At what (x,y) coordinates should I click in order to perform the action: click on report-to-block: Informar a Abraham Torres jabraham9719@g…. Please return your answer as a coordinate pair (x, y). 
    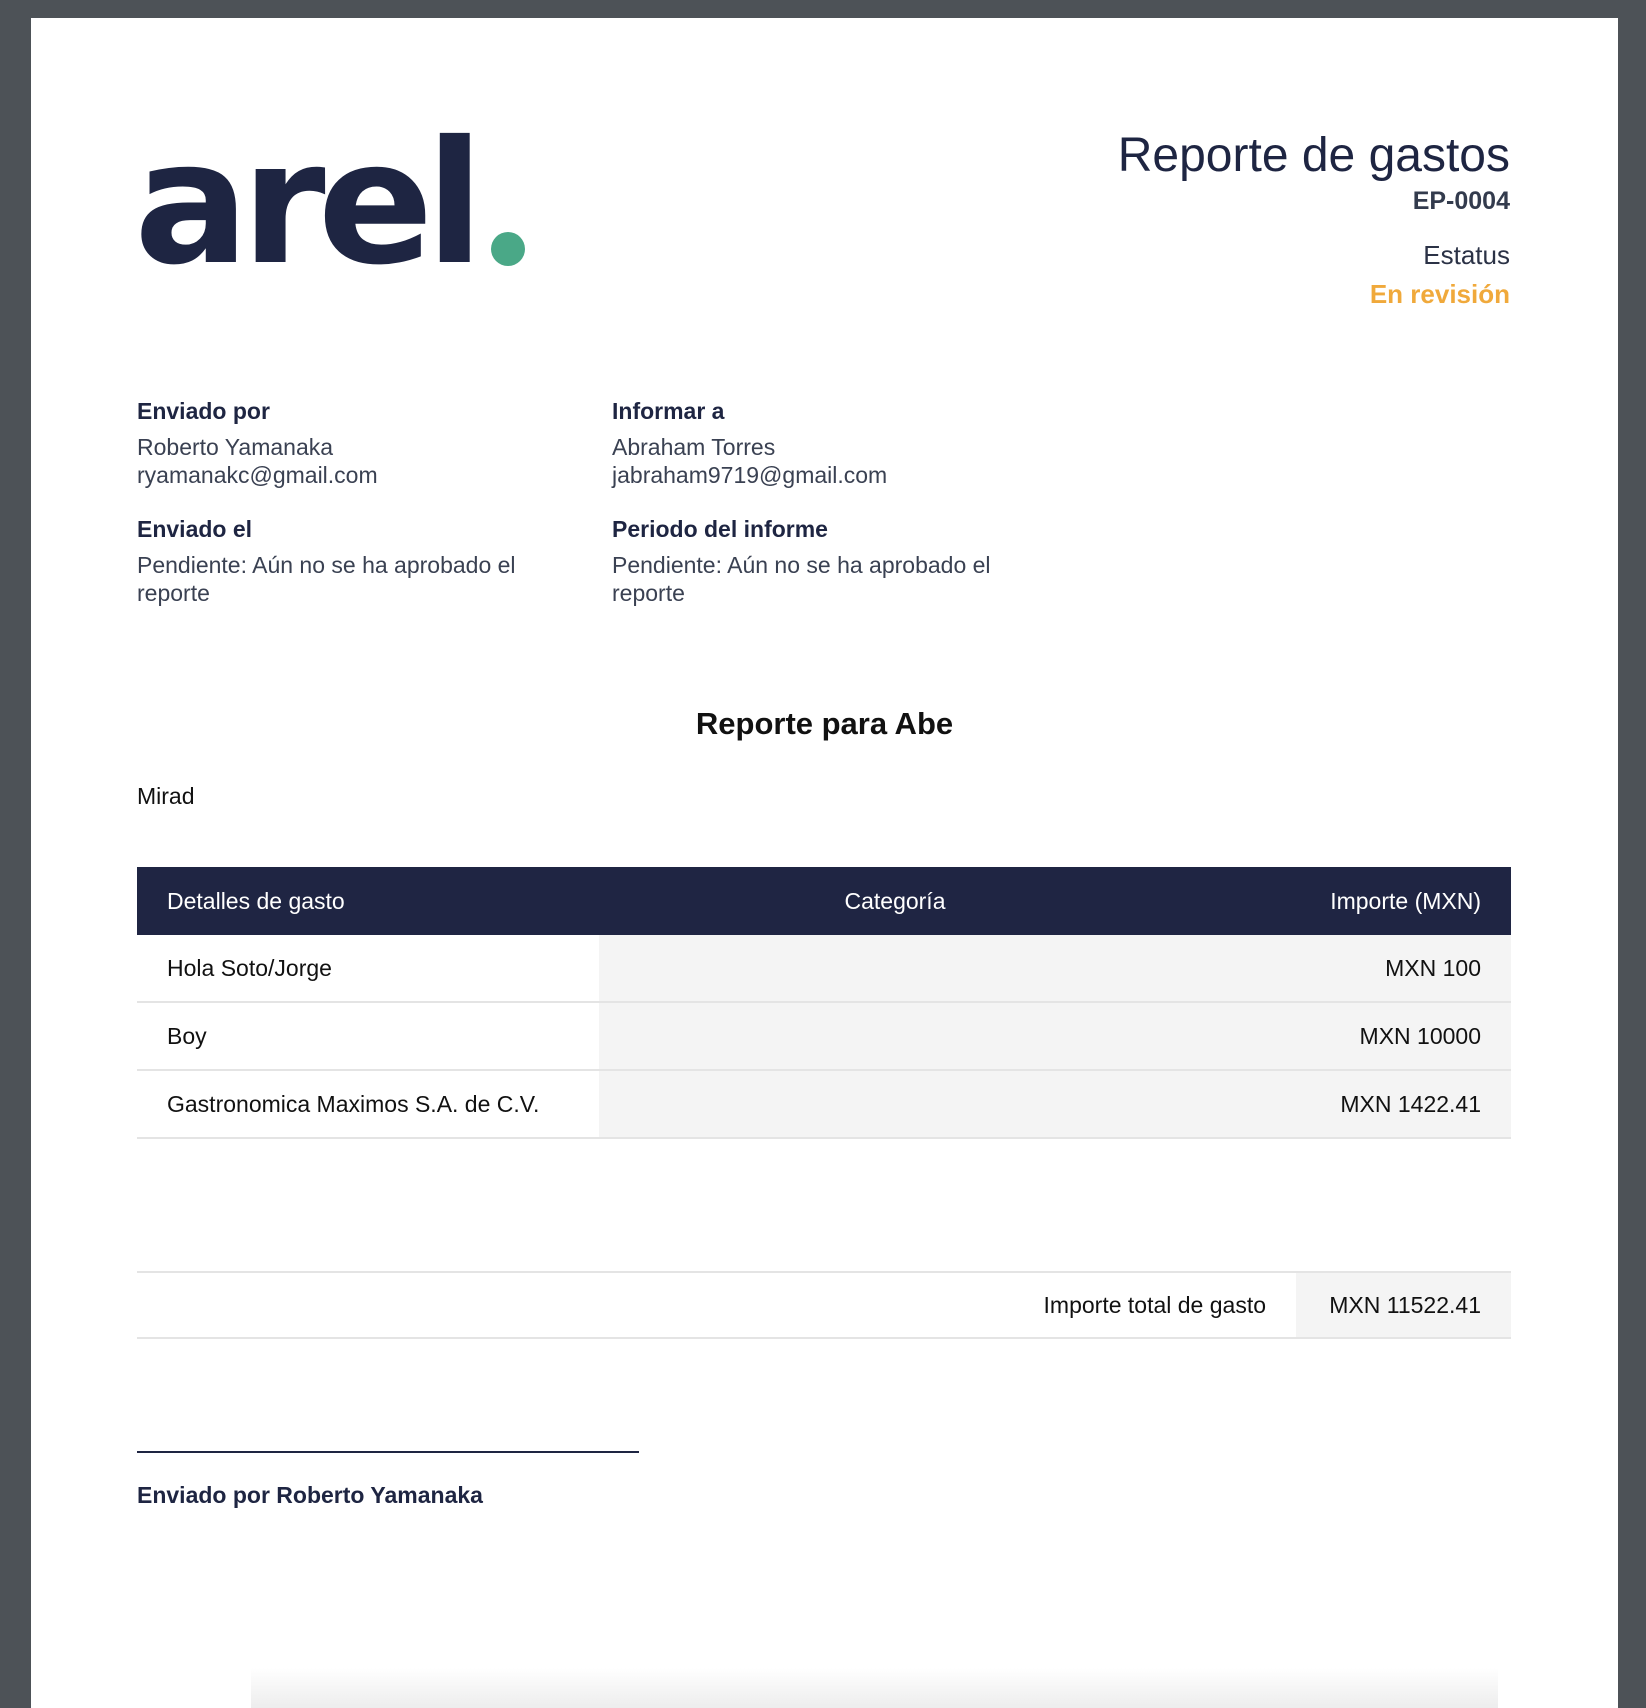
    Looking at the image, I should click on (827, 443).